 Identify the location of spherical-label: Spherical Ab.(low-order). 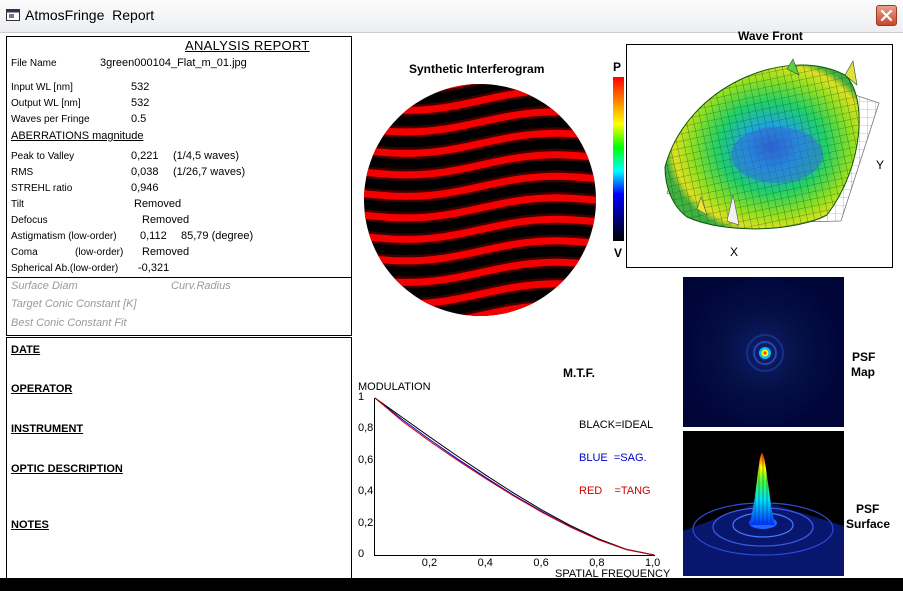
(65, 268).